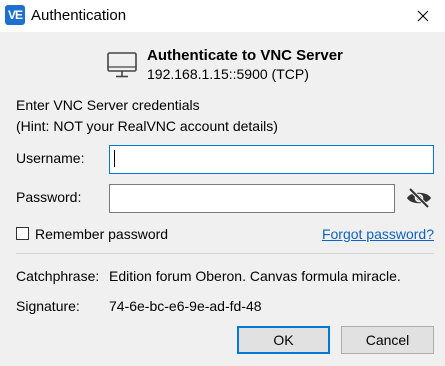 The width and height of the screenshot is (445, 366). What do you see at coordinates (114, 158) in the screenshot?
I see `text-caret` at bounding box center [114, 158].